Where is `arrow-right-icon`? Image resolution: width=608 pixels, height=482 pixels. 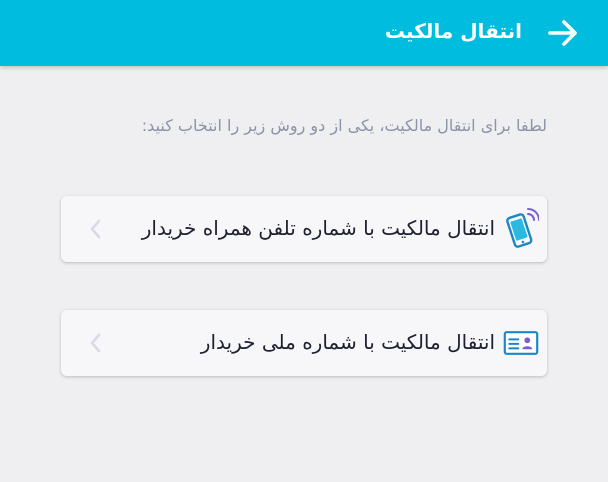
arrow-right-icon is located at coordinates (562, 33).